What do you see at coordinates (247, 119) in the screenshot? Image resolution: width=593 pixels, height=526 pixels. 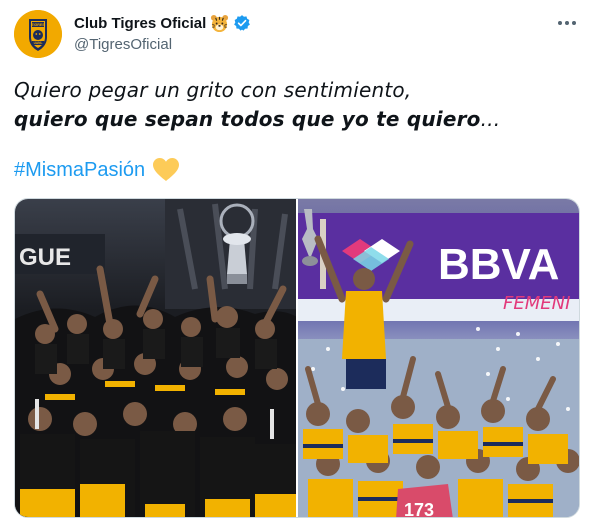 I see `tweet-text-line-2-bold: quiero que sepan todos que yo te quiero` at bounding box center [247, 119].